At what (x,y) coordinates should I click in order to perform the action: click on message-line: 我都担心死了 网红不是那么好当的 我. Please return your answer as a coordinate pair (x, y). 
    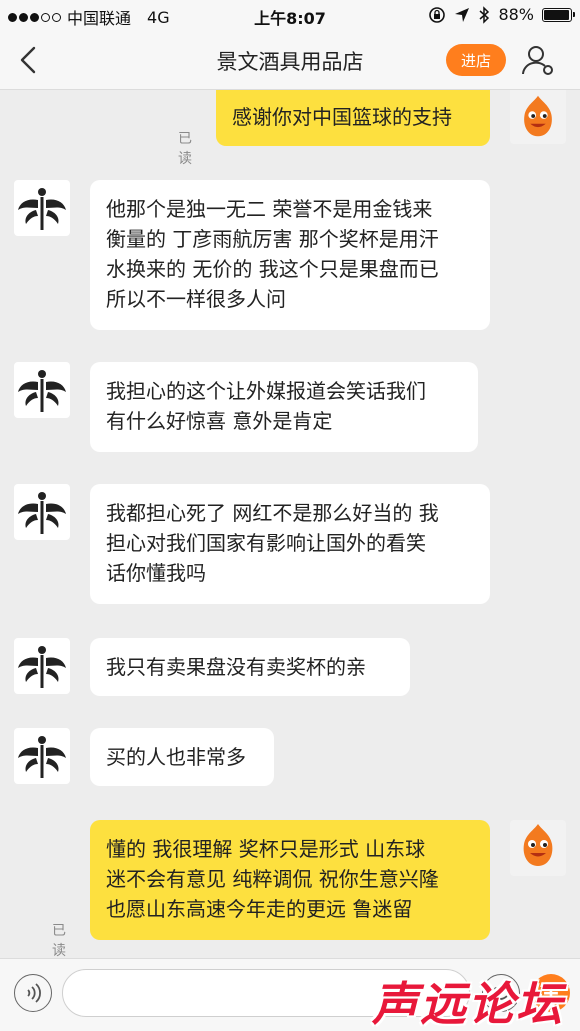
    Looking at the image, I should click on (272, 513).